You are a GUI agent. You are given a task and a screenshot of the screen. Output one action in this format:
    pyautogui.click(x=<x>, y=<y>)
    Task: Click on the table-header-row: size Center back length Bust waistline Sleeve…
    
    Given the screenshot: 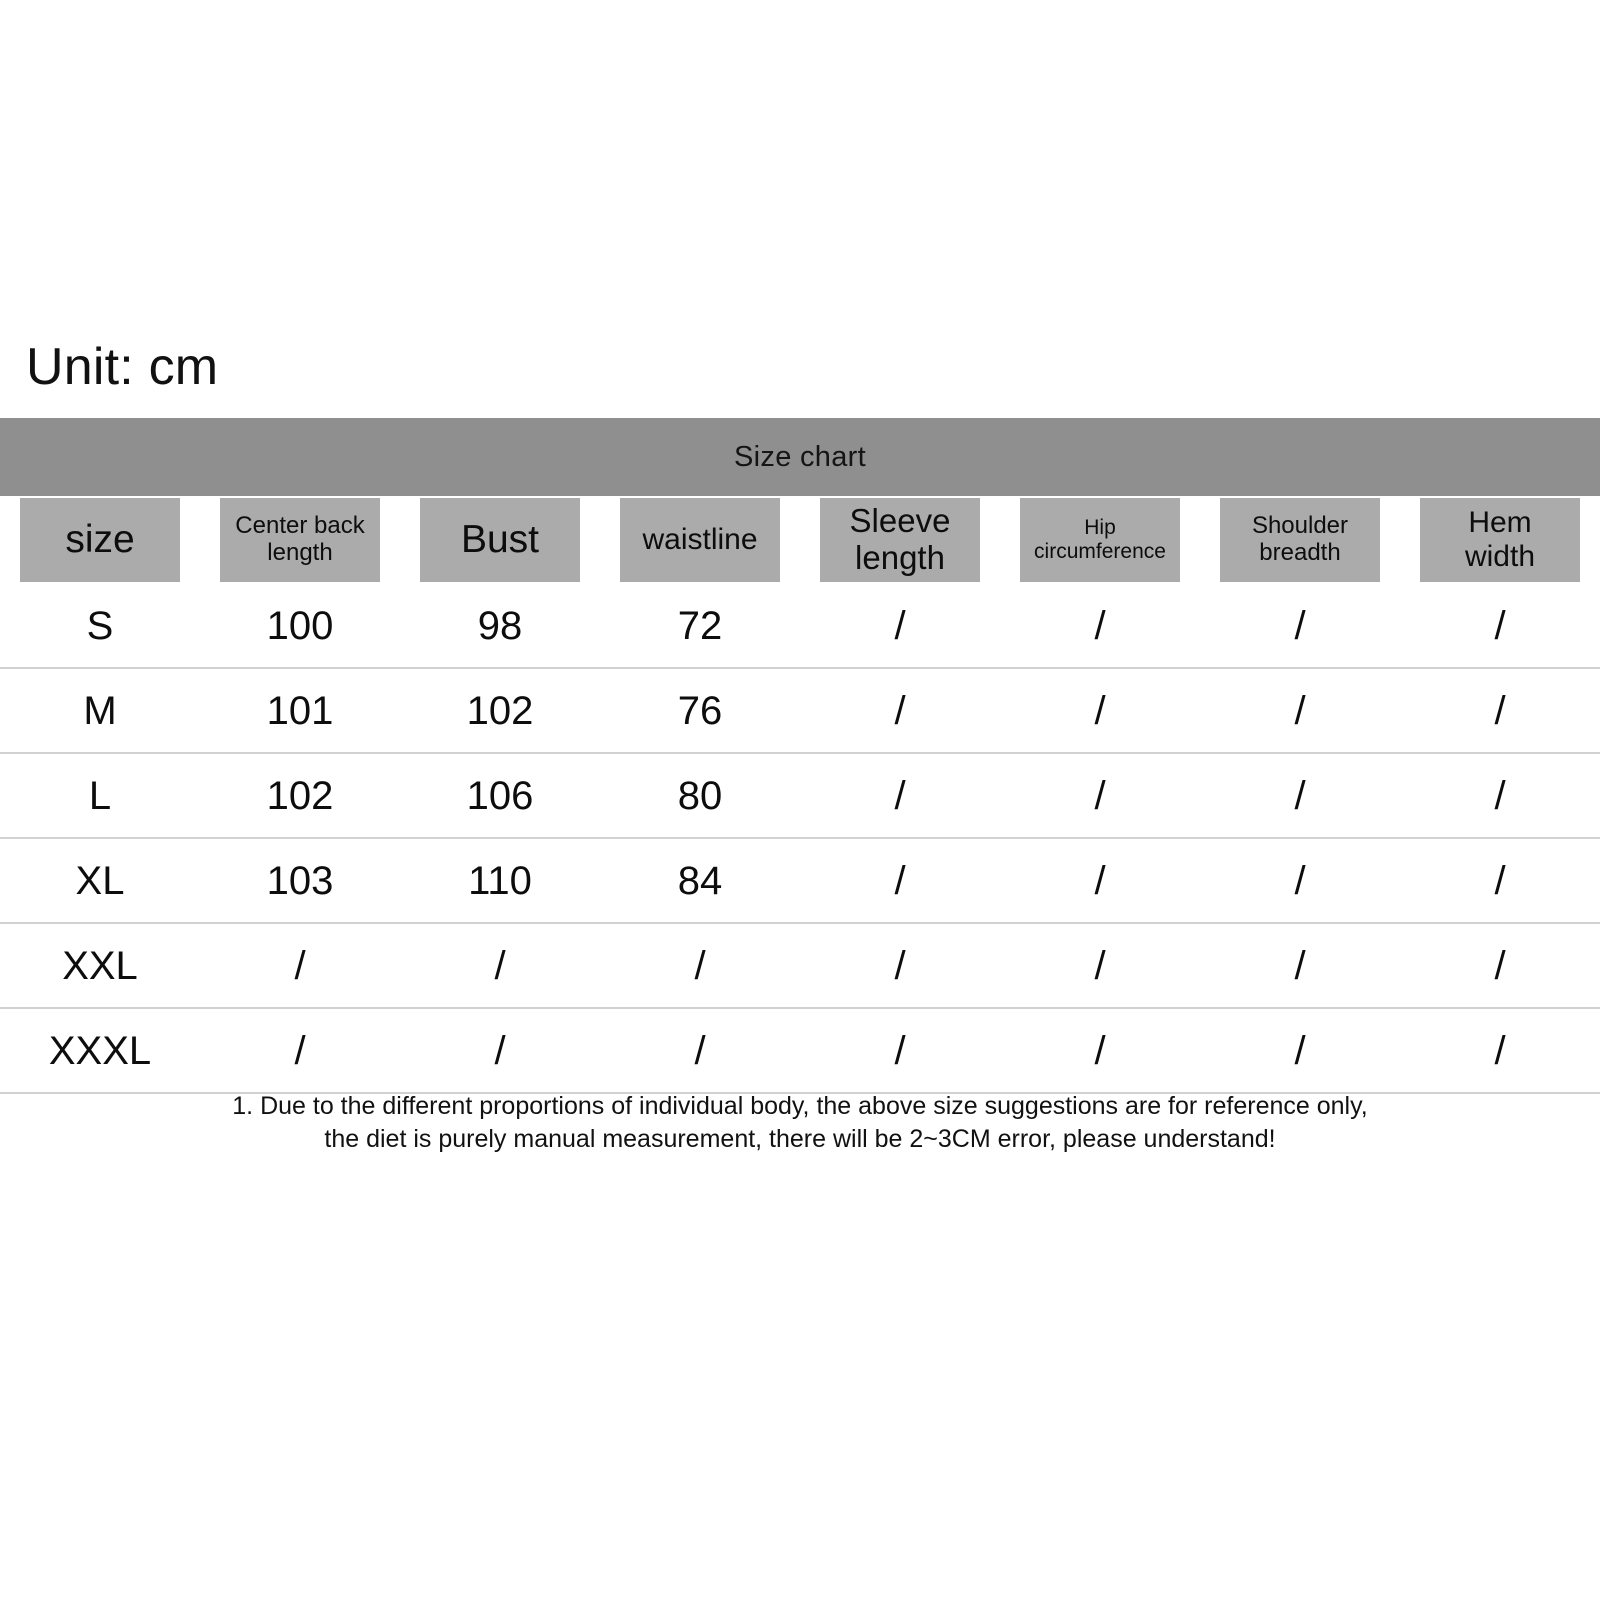 What is the action you would take?
    pyautogui.click(x=800, y=540)
    